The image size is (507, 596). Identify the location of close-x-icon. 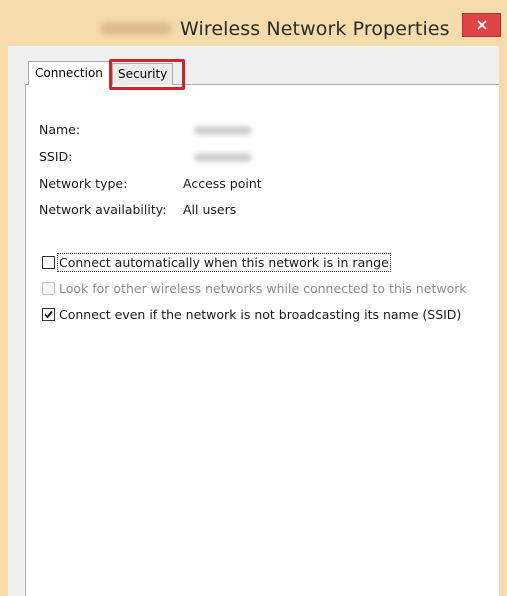
(481, 25).